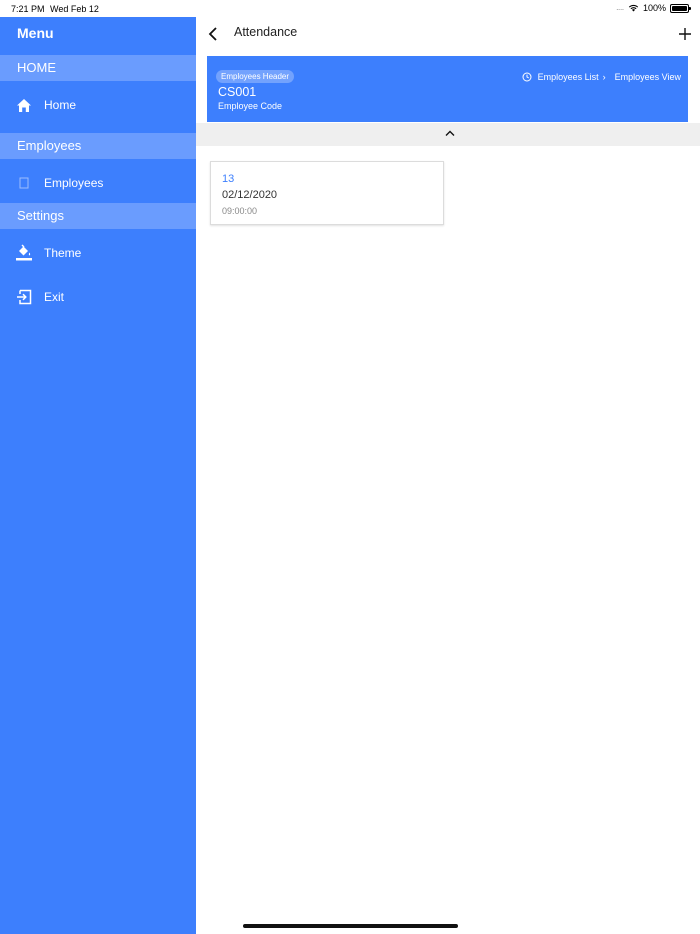  What do you see at coordinates (240, 211) in the screenshot?
I see `record-time: 09:00:00` at bounding box center [240, 211].